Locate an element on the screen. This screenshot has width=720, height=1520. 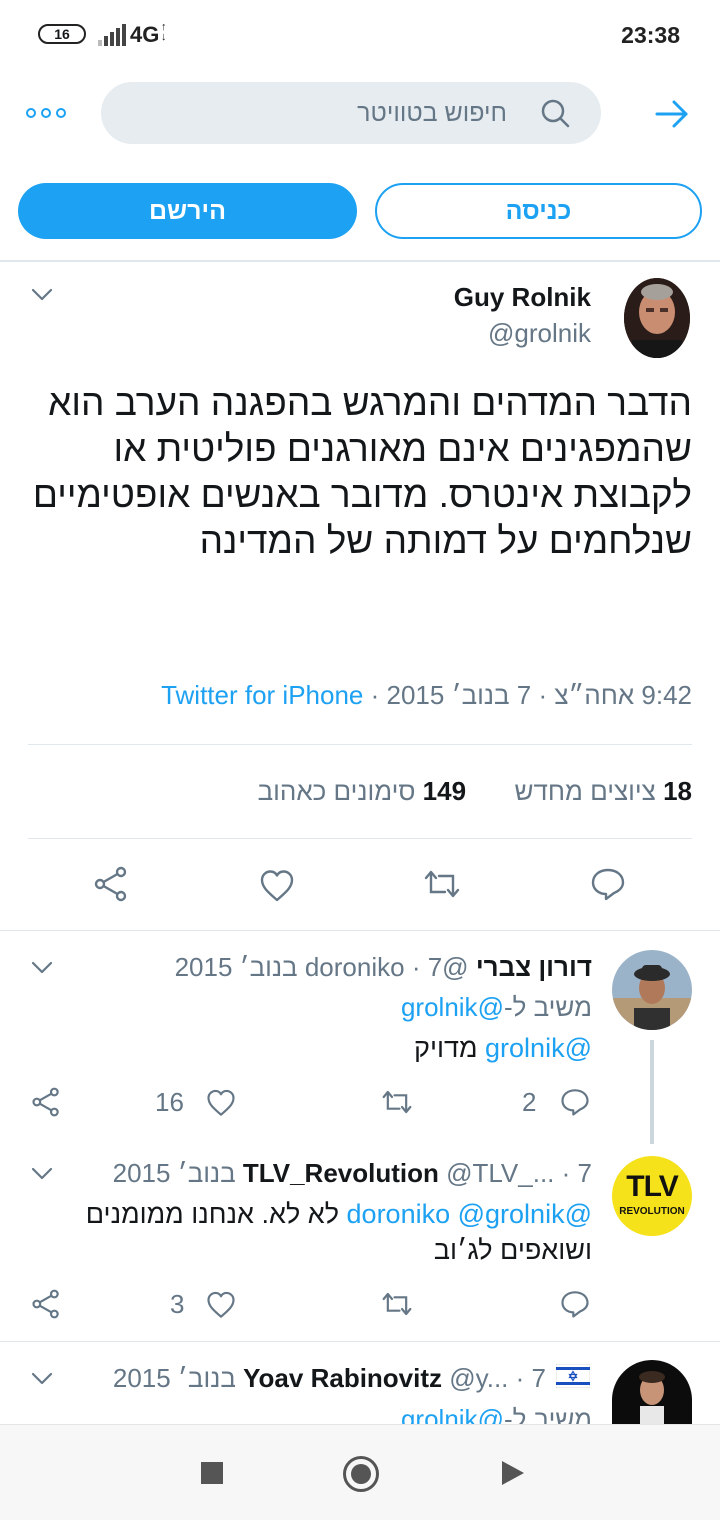
like-count: 16 is located at coordinates (169, 1102).